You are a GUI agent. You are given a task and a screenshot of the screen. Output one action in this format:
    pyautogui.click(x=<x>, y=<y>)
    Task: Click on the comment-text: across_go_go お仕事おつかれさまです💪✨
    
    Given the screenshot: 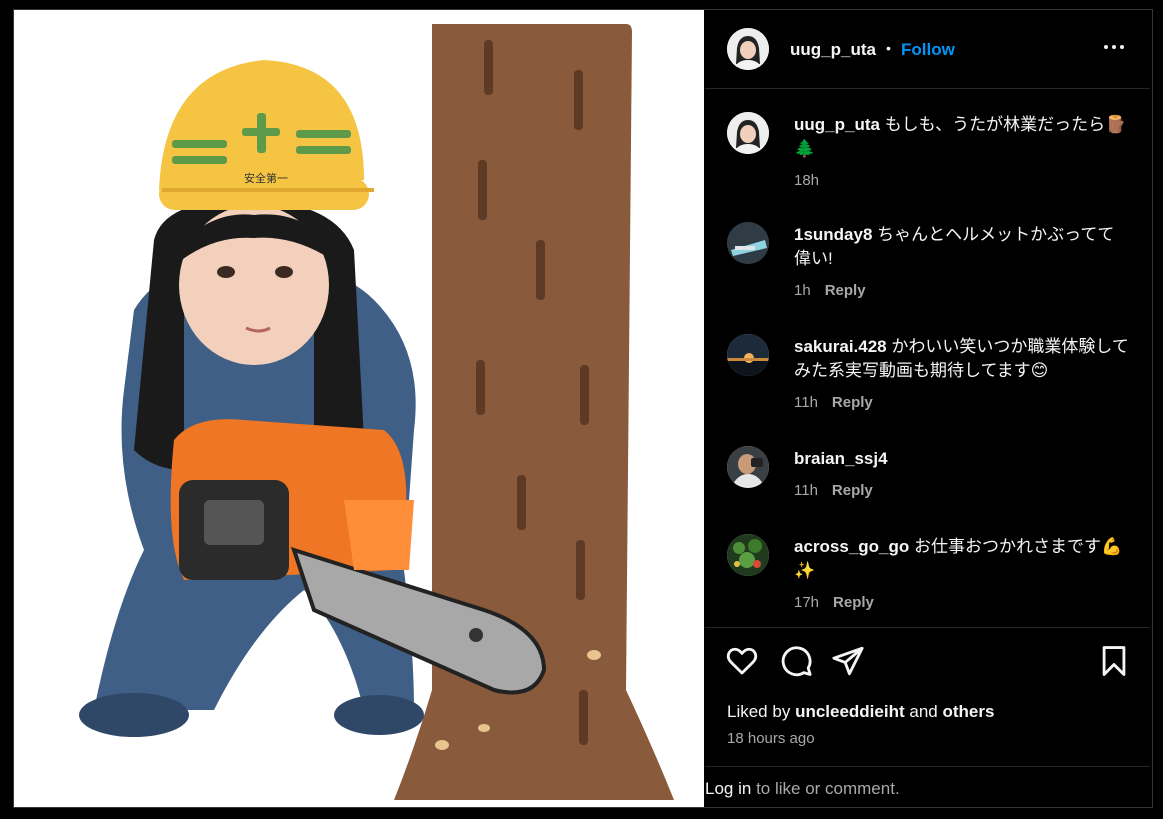 What is the action you would take?
    pyautogui.click(x=961, y=559)
    